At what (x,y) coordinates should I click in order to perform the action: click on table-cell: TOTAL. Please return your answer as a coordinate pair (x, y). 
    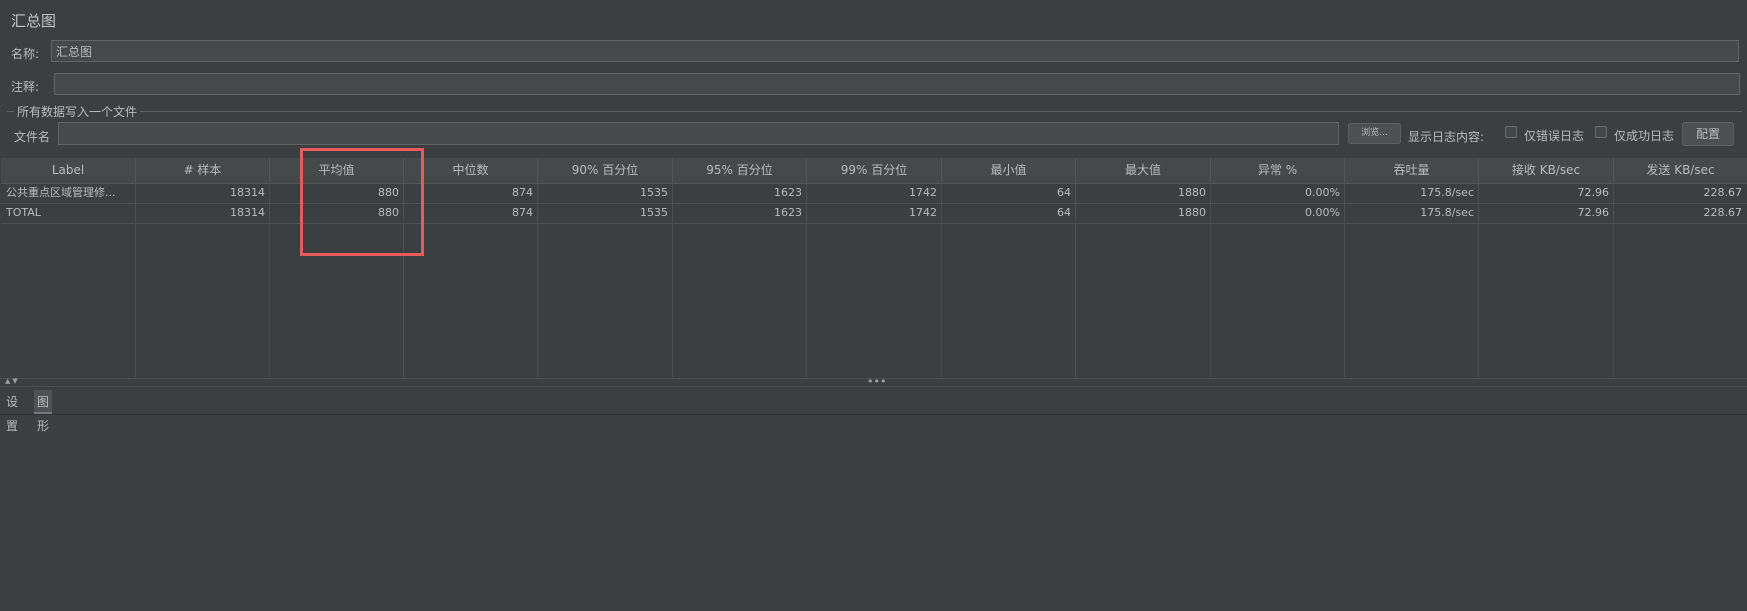
    Looking at the image, I should click on (23, 212).